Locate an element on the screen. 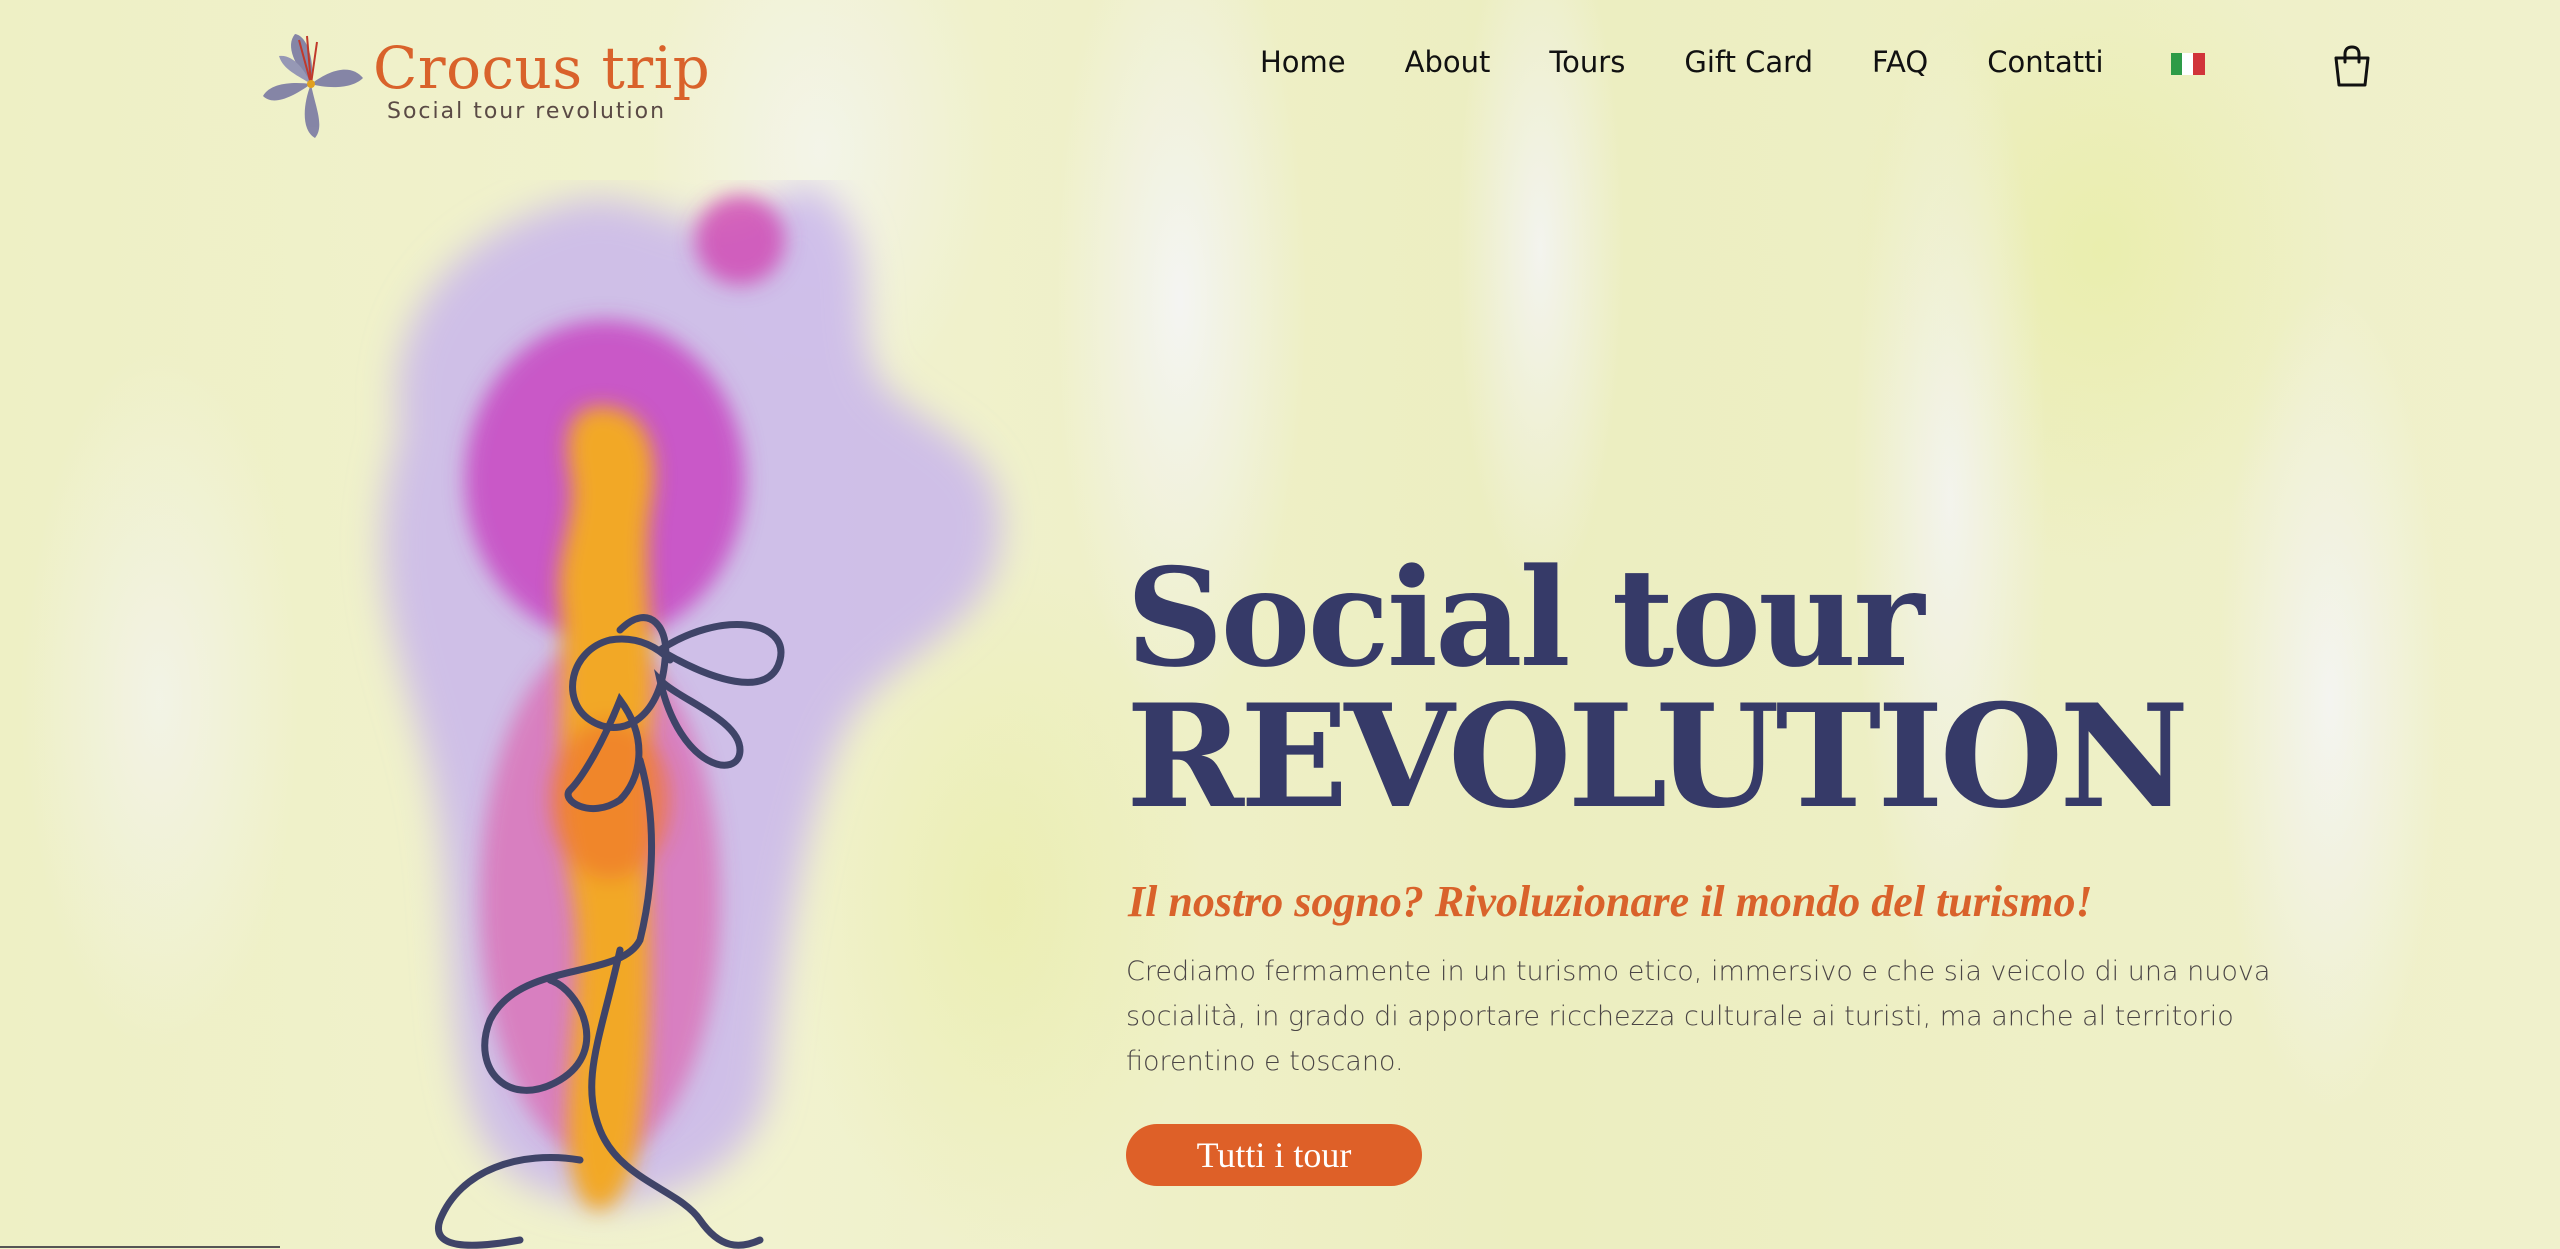 The height and width of the screenshot is (1249, 2560). brand-subtitle: Social tour revolution is located at coordinates (527, 111).